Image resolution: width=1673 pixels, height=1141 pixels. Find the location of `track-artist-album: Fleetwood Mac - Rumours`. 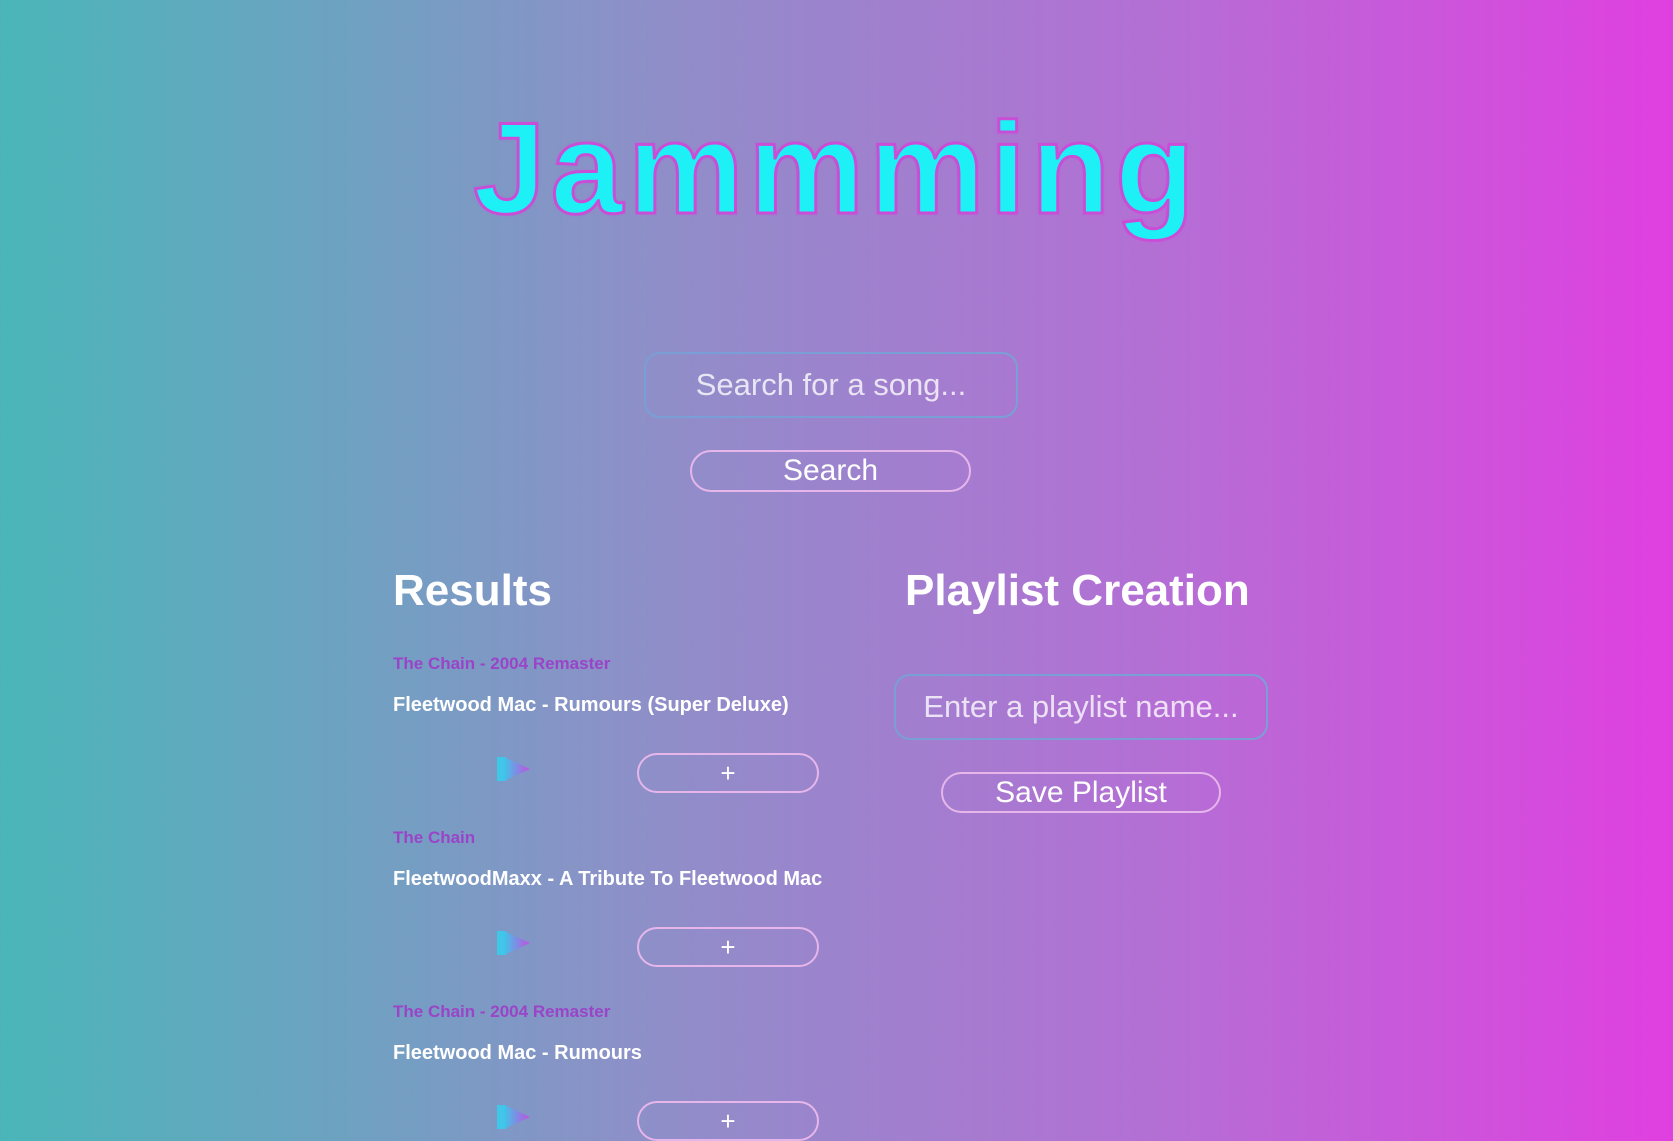

track-artist-album: Fleetwood Mac - Rumours is located at coordinates (517, 1053).